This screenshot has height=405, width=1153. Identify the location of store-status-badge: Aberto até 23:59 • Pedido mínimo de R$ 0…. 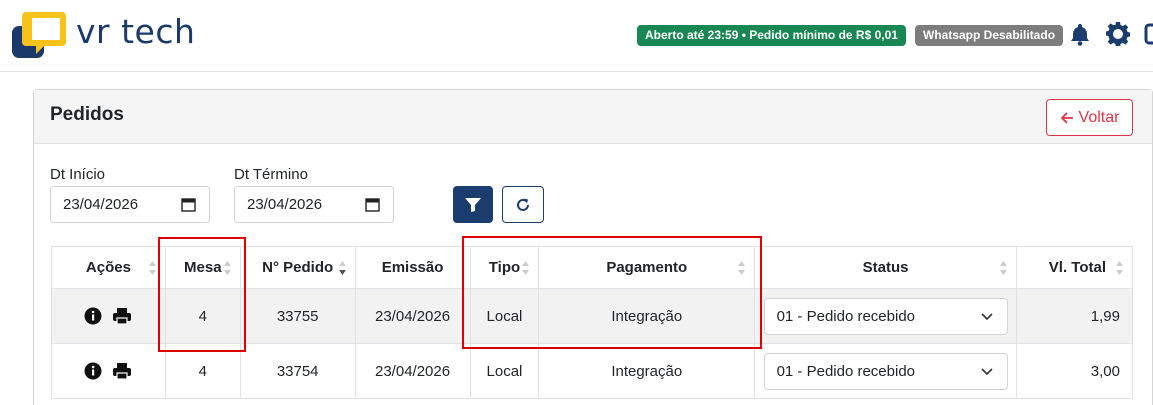
(771, 35).